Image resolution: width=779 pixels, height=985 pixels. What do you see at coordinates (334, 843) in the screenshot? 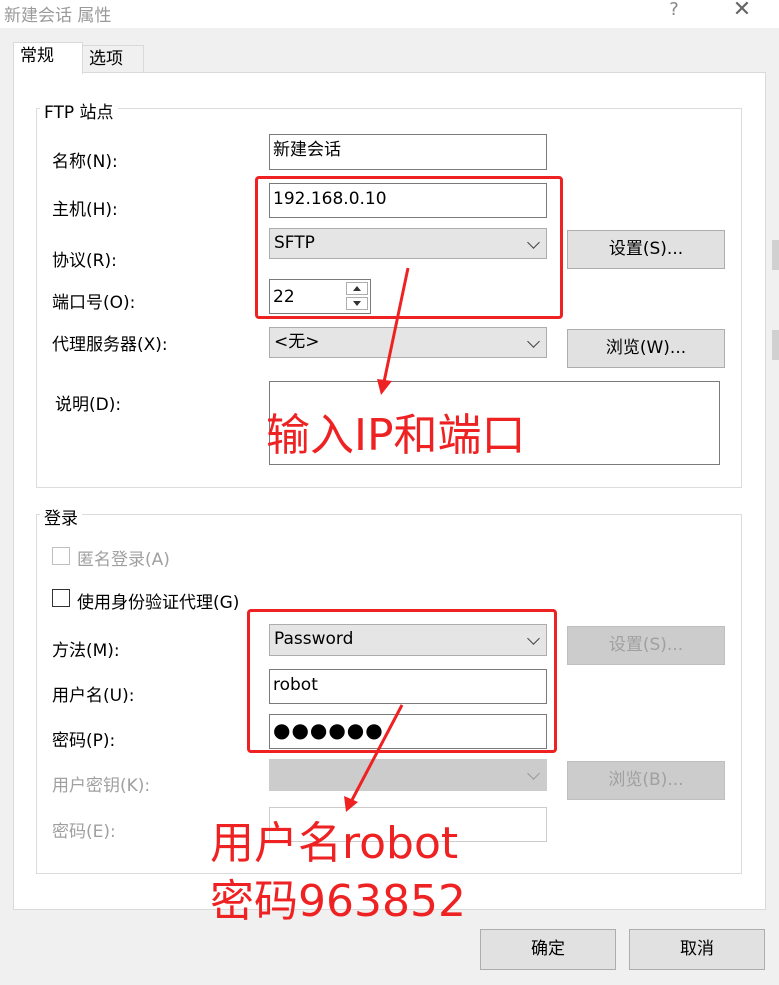
I see `annotation-username-text: 用户名robot` at bounding box center [334, 843].